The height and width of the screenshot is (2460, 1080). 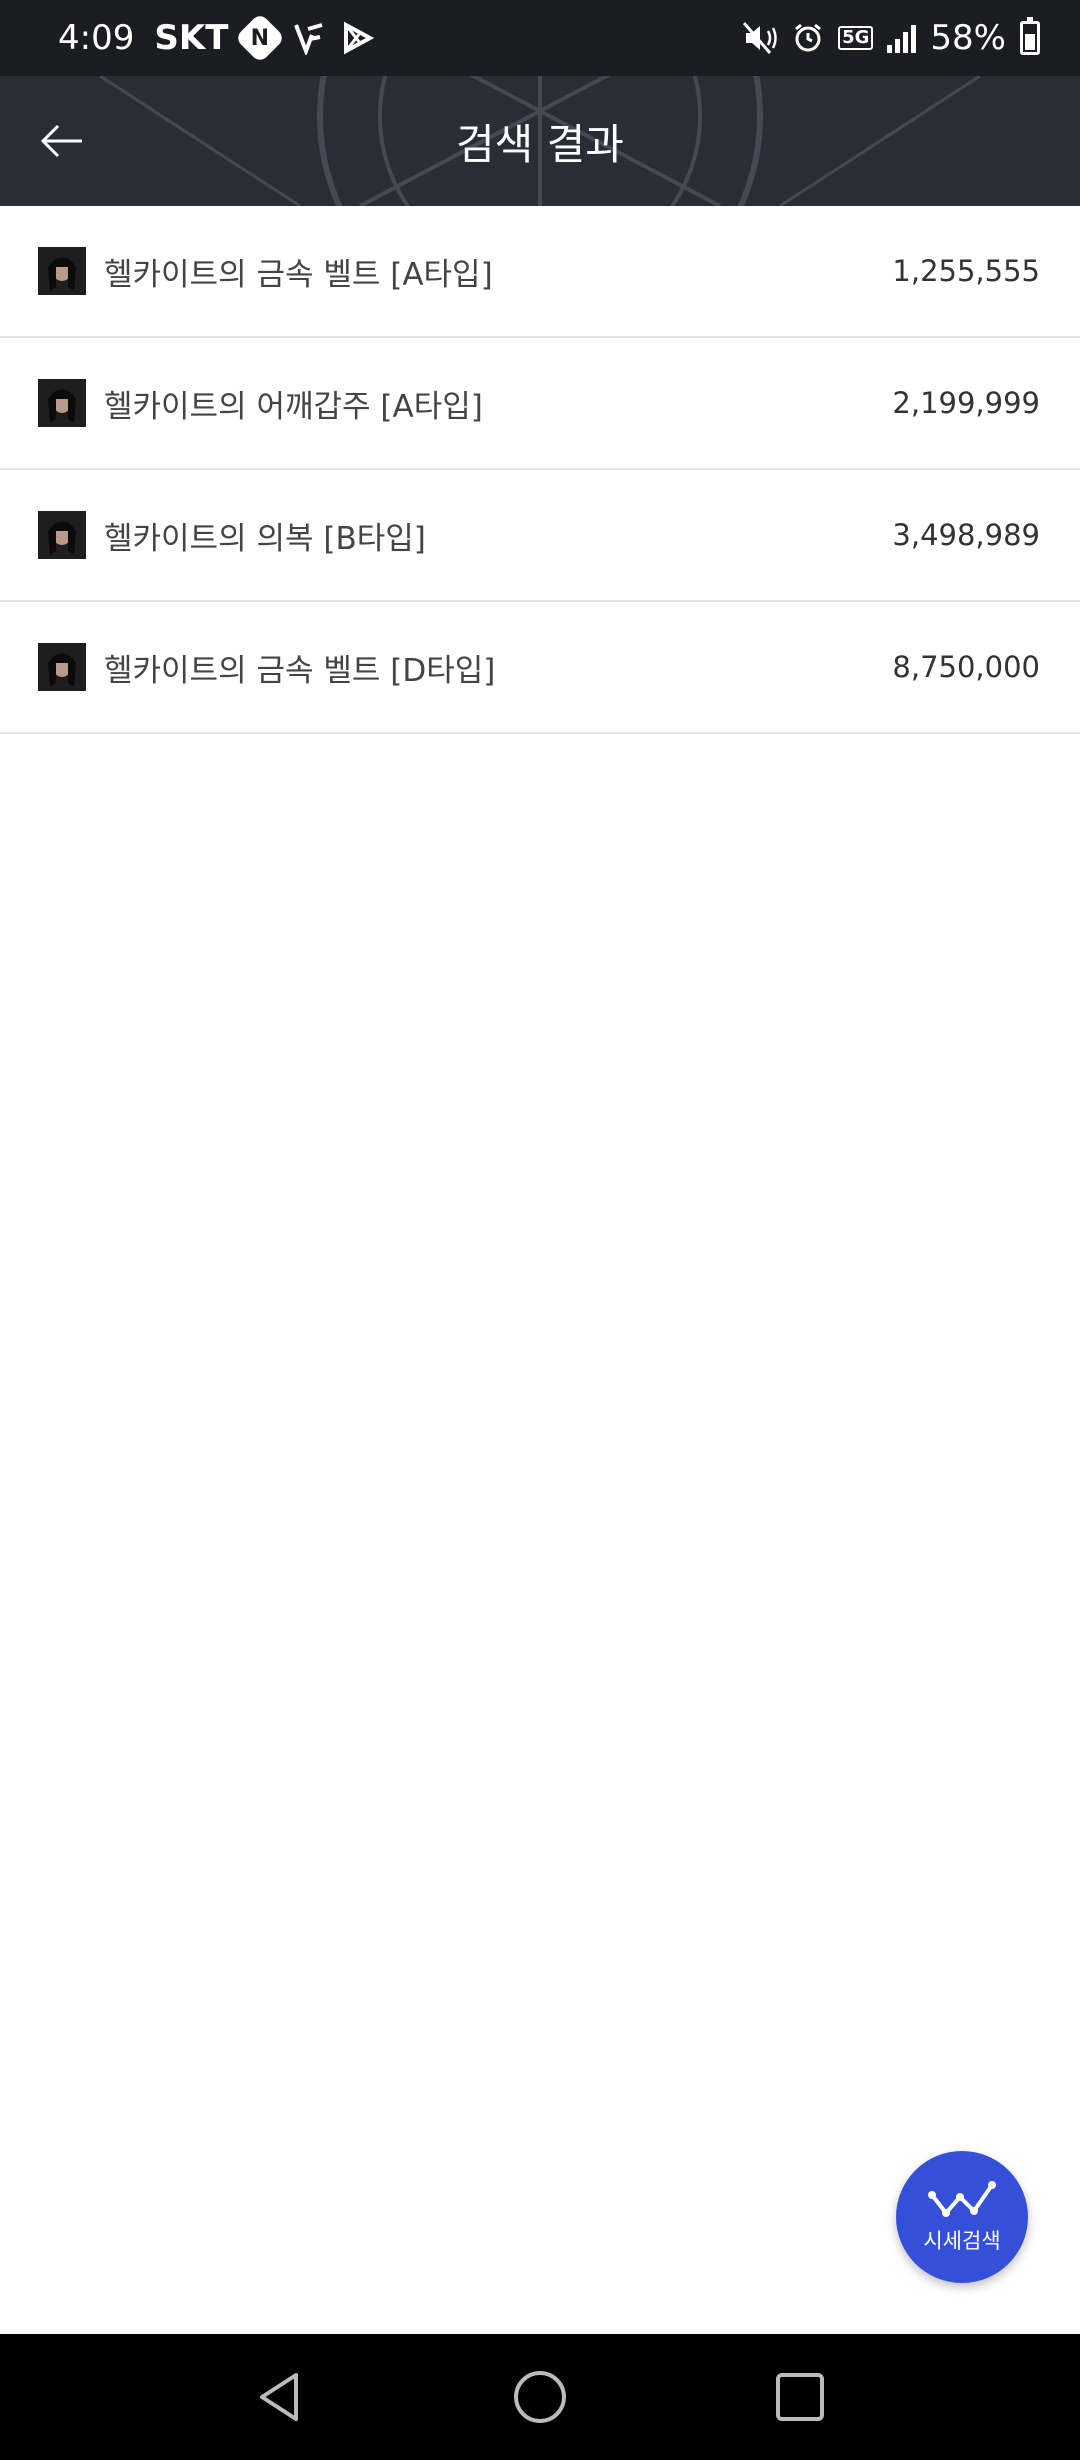 I want to click on page-title: 검색 결과, so click(x=540, y=144).